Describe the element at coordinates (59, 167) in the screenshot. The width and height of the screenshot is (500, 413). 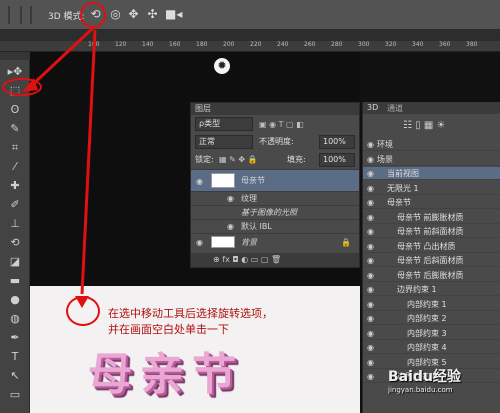
I see `annotation-arrows` at that location.